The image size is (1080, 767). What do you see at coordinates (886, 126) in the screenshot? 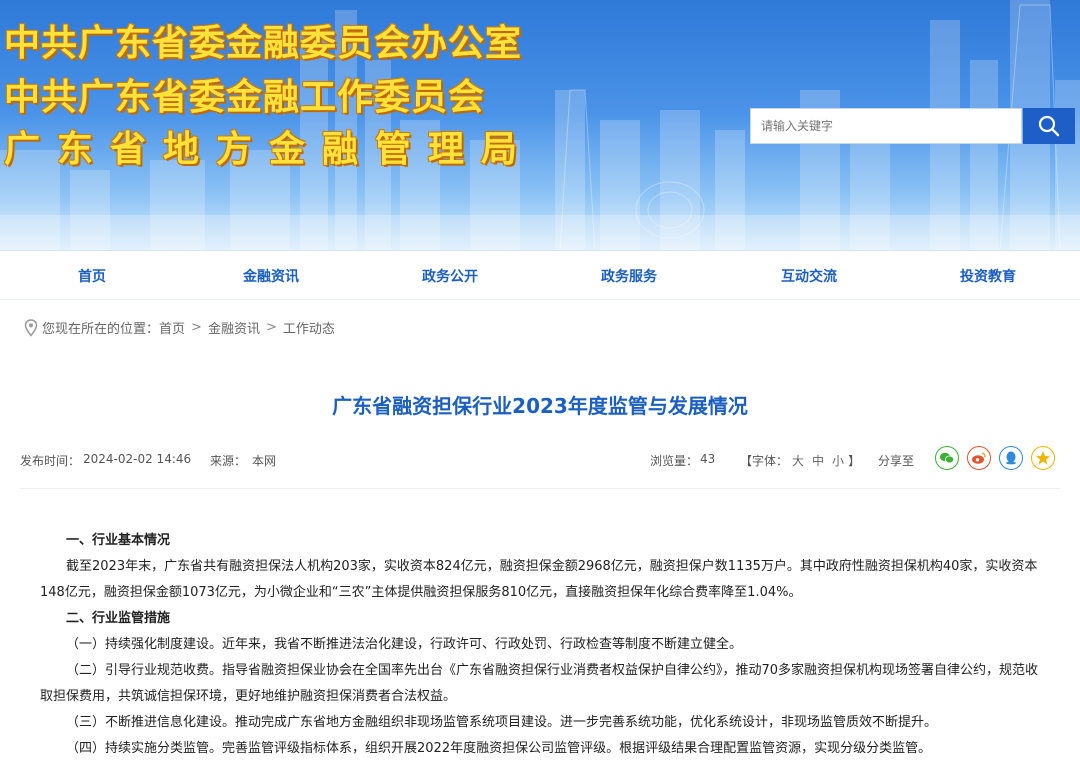
I see `search-input` at bounding box center [886, 126].